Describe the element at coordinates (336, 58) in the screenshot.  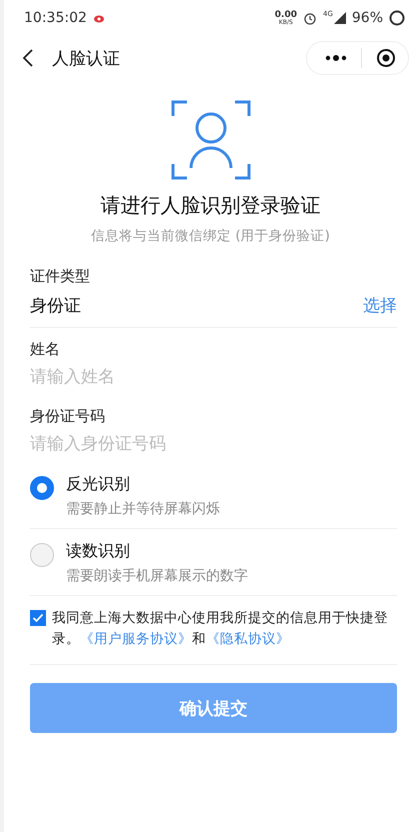
I see `more-icon` at that location.